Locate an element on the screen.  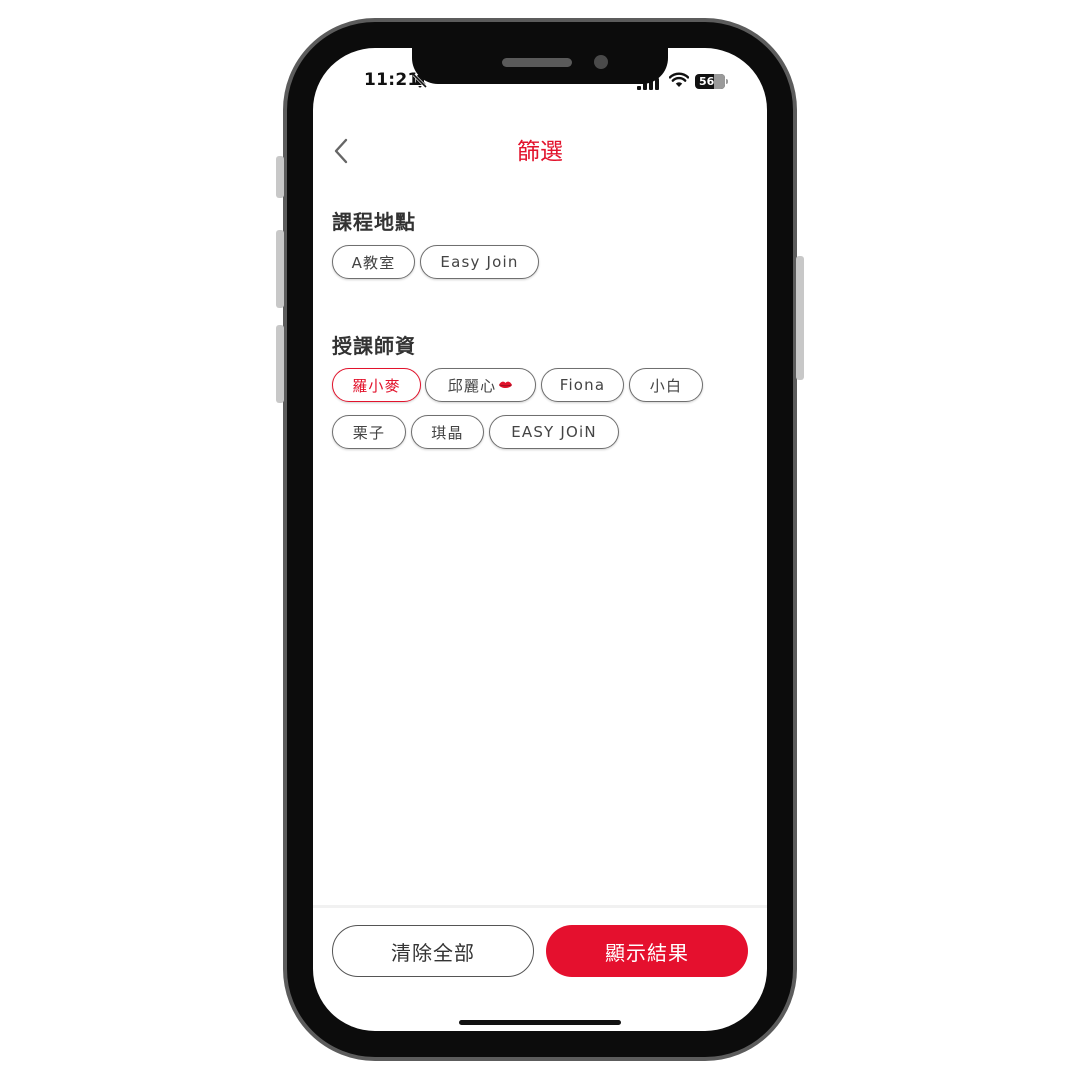
battery-level: 56 is located at coordinates (707, 81).